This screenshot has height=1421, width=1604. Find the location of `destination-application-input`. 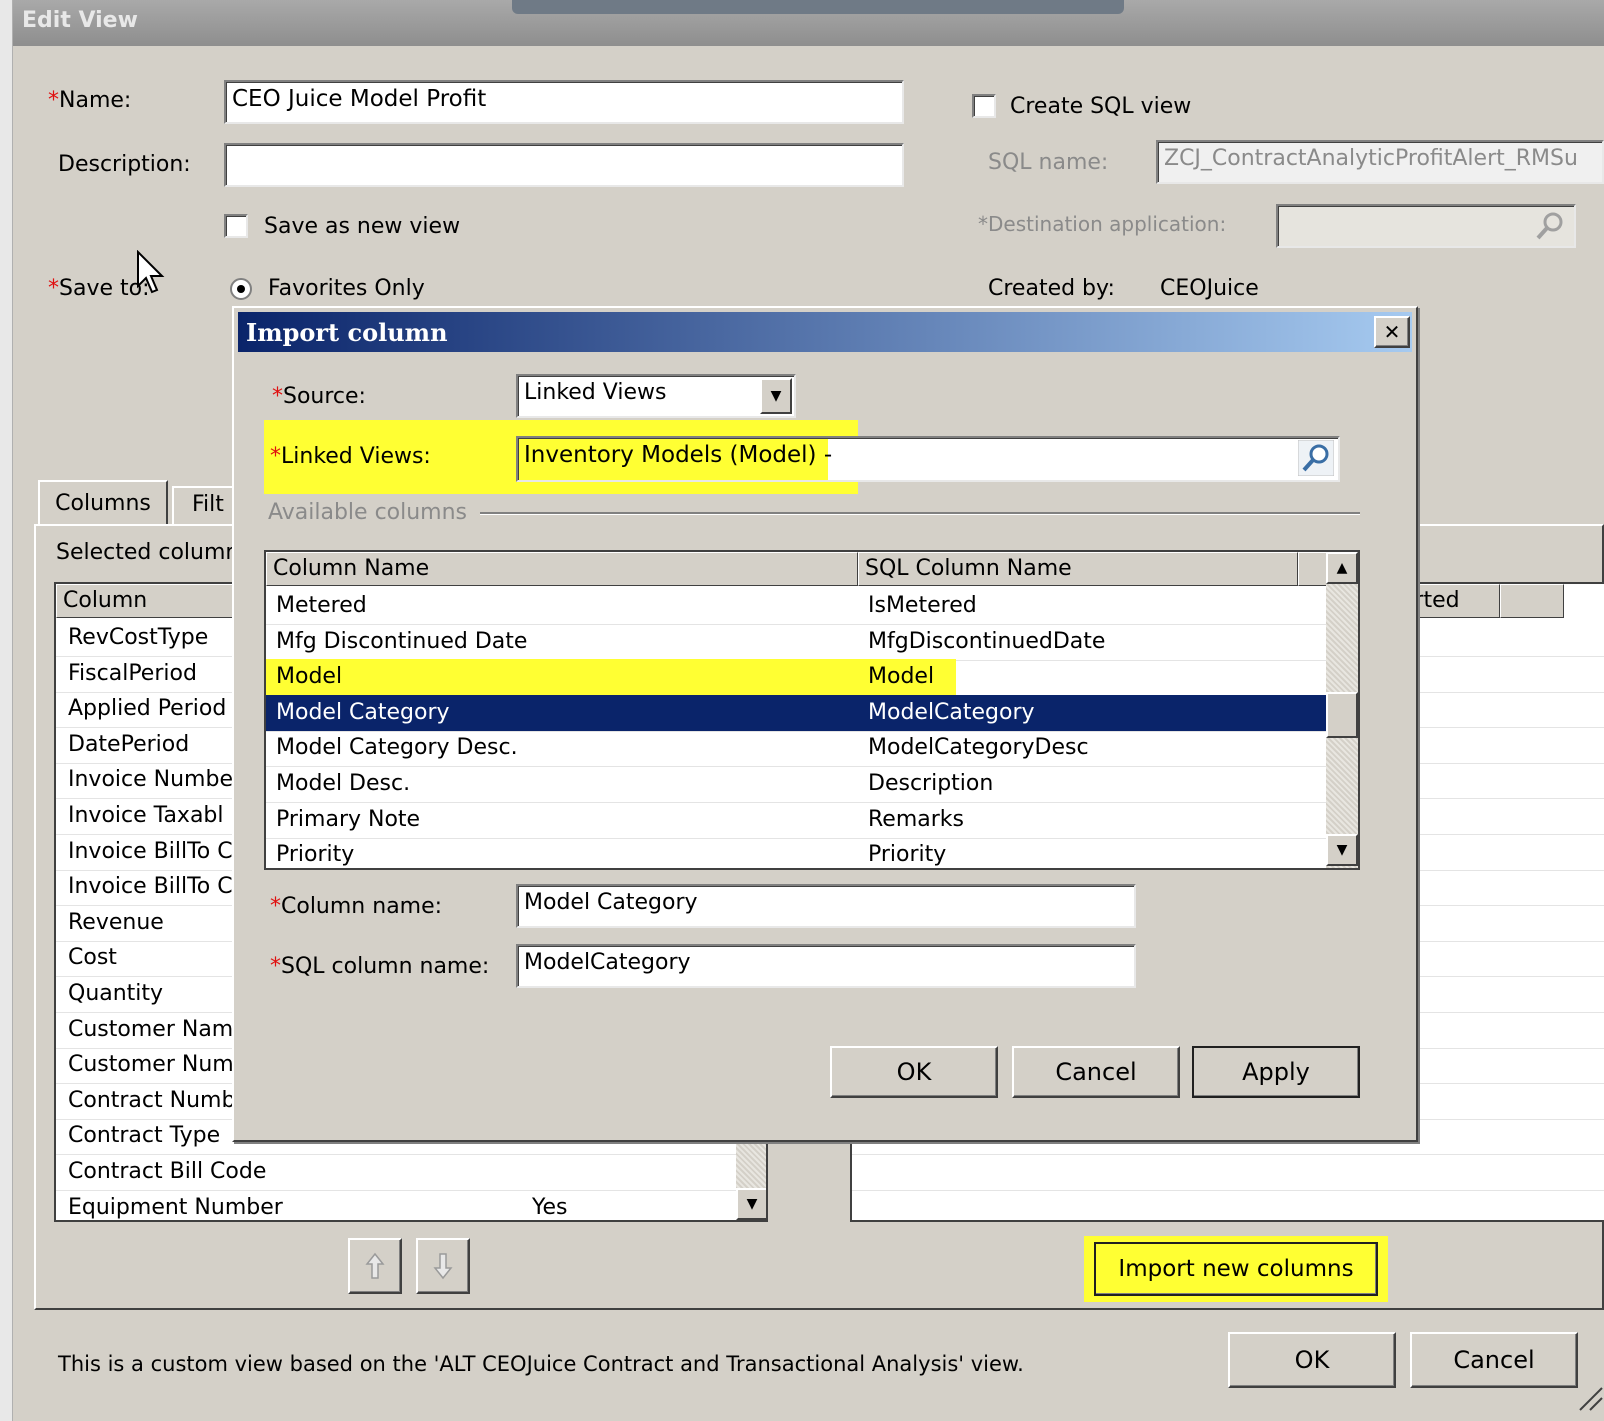

destination-application-input is located at coordinates (1426, 226).